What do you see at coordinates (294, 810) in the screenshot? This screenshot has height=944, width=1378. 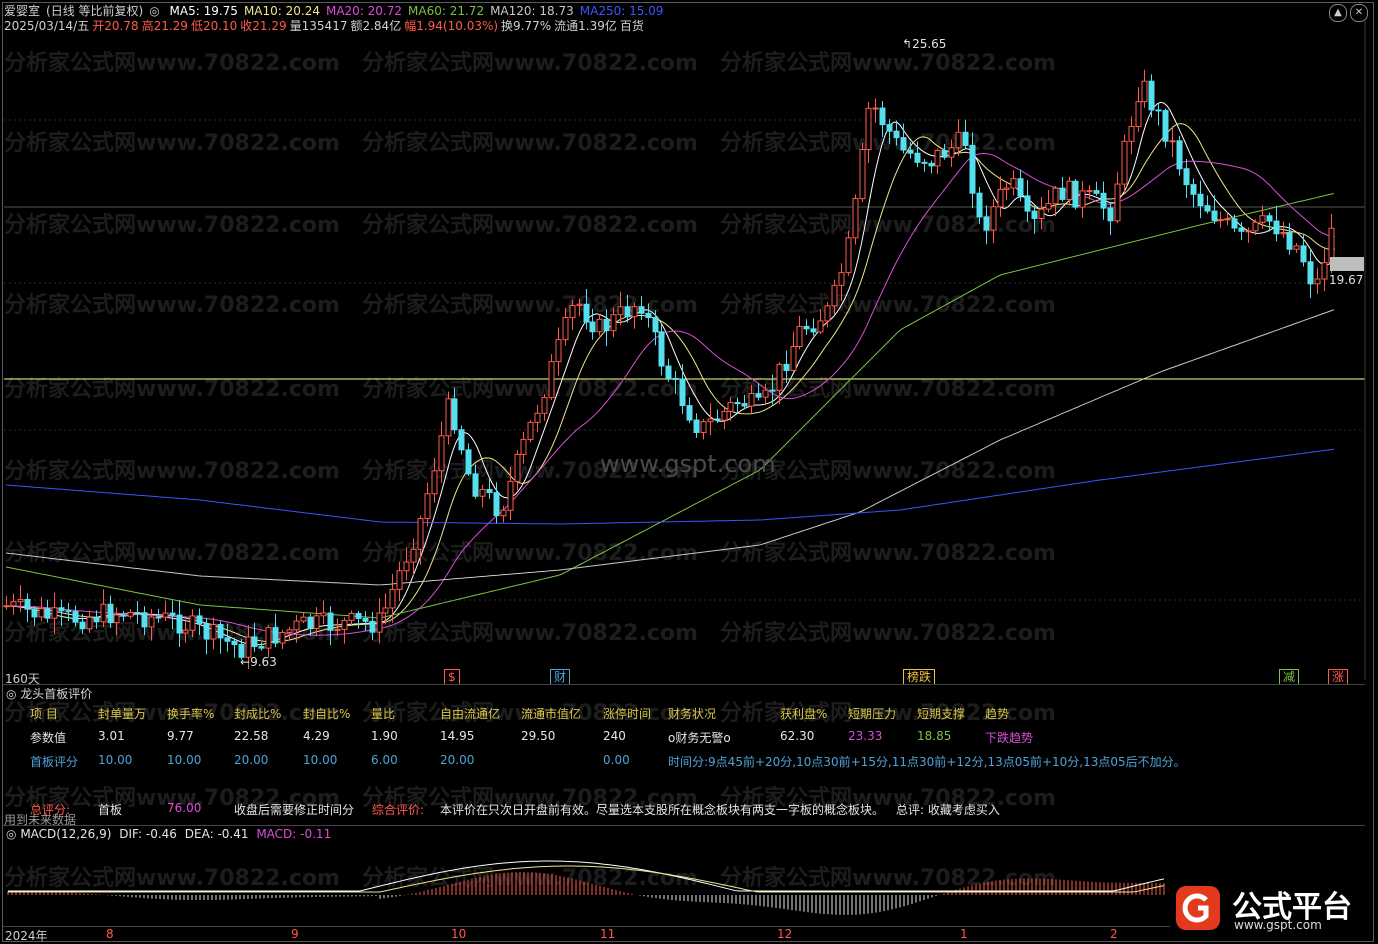 I see `note-correction: 收盘后需要修正时间分` at bounding box center [294, 810].